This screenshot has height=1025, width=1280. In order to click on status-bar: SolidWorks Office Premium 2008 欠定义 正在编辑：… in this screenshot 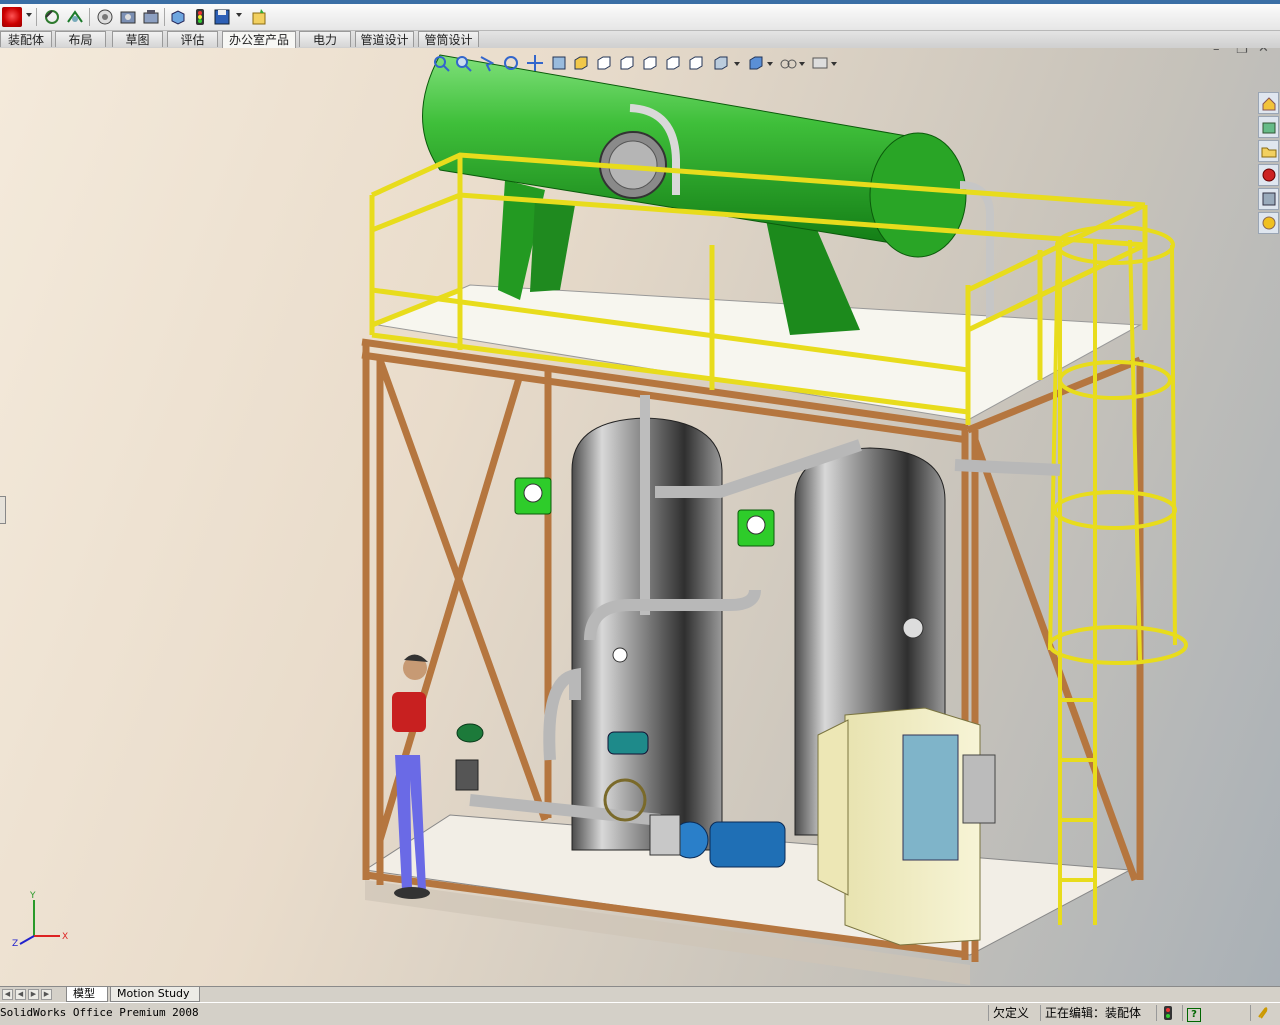, I will do `click(640, 1013)`.